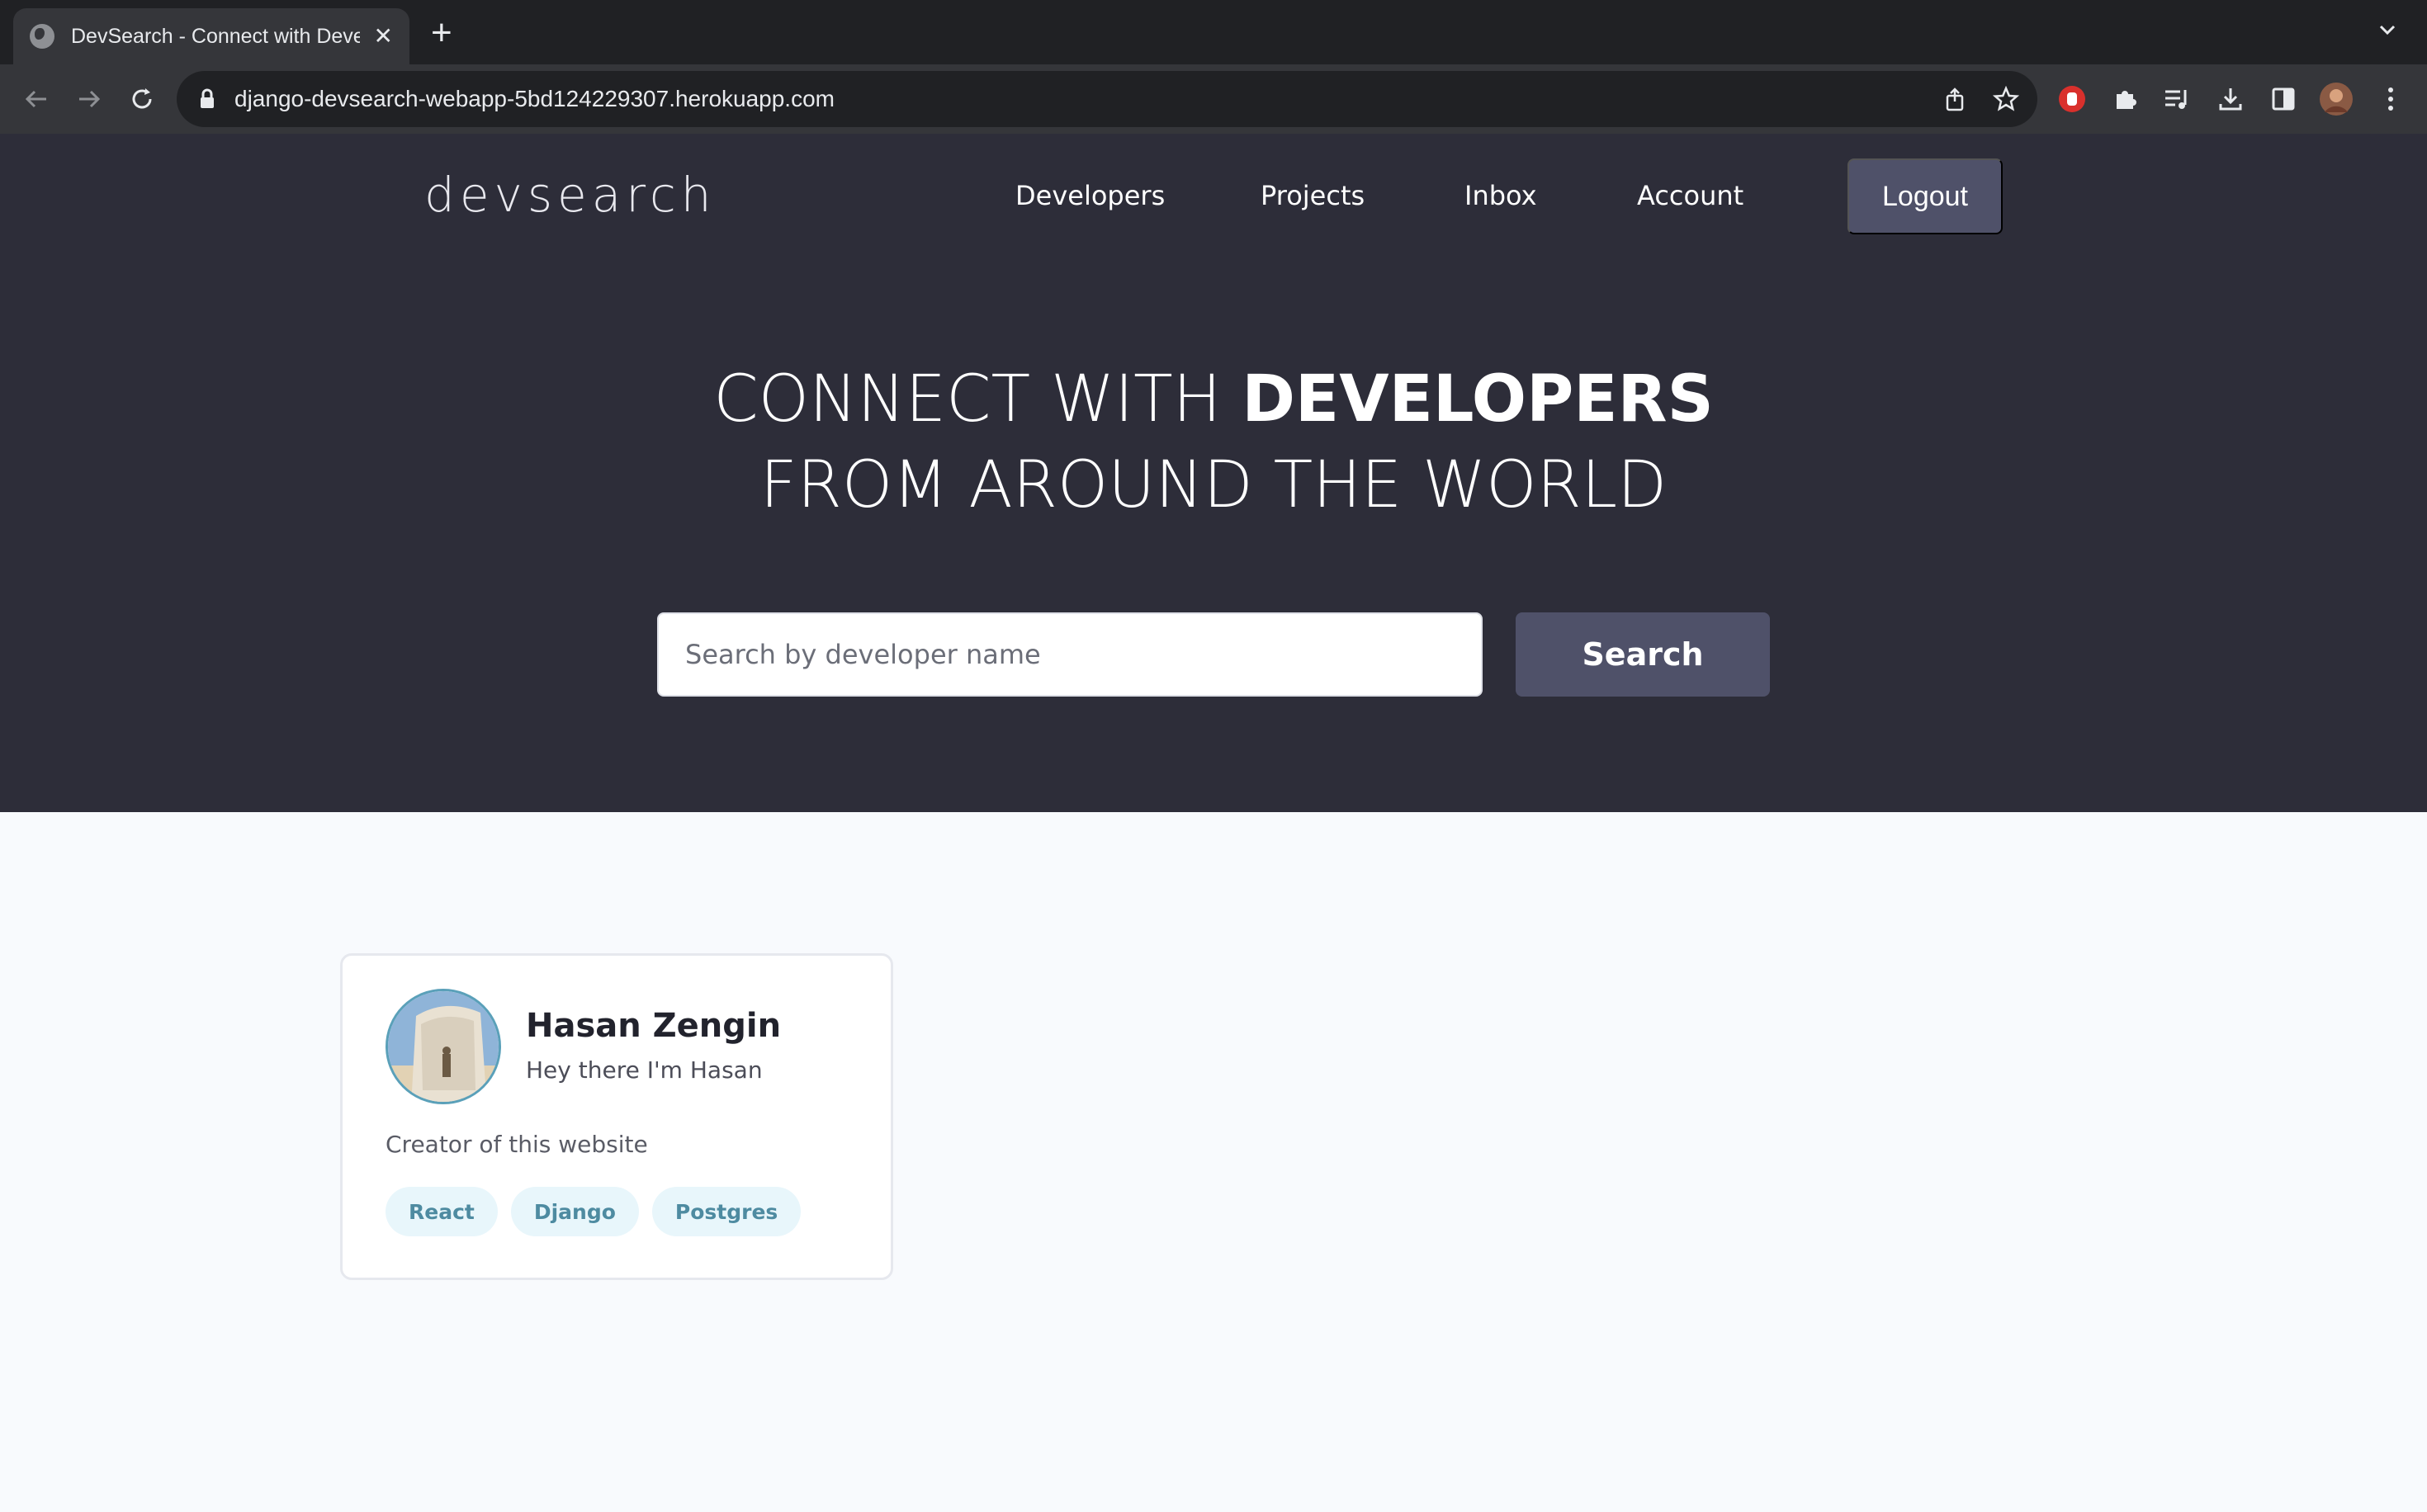 The height and width of the screenshot is (1512, 2427). I want to click on browser-tab: DevSearch - Connect with Developers ✕, so click(211, 36).